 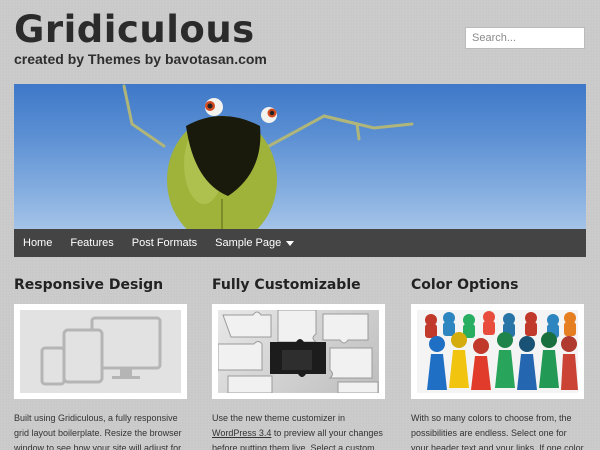 What do you see at coordinates (299, 285) in the screenshot?
I see `column-title-customizable: Fully Customizable` at bounding box center [299, 285].